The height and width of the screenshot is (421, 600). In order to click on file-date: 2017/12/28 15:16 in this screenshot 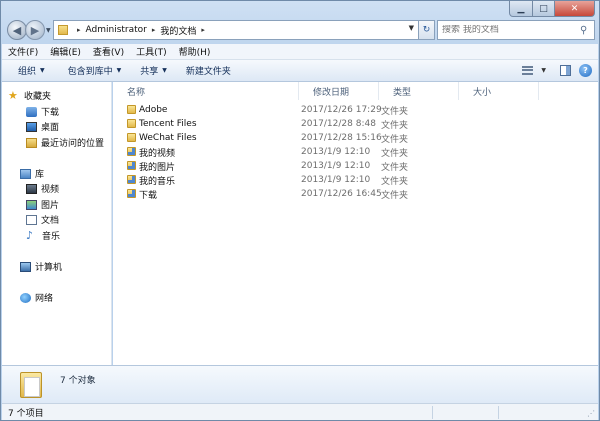, I will do `click(341, 138)`.